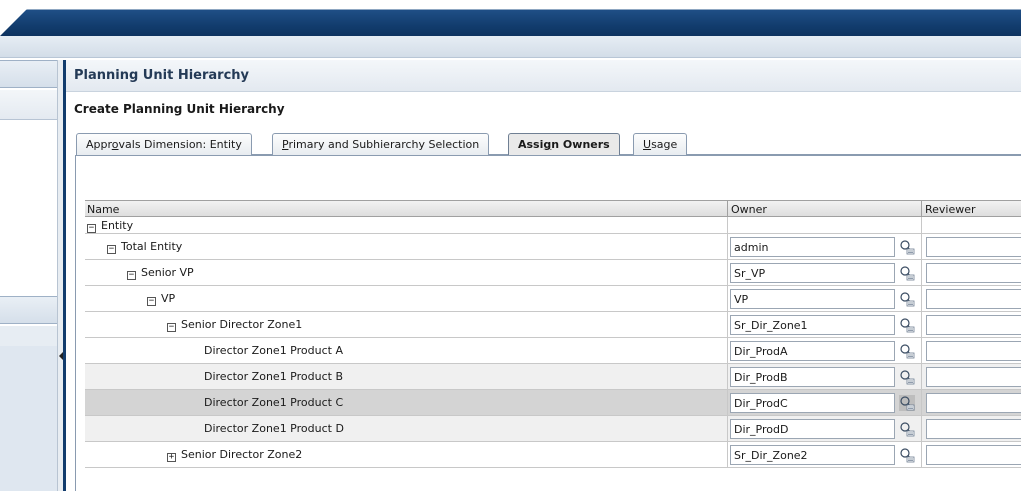 The height and width of the screenshot is (491, 1021). I want to click on table-row: + Senior Director Zone2 Sr_Dir_Zone2, so click(553, 455).